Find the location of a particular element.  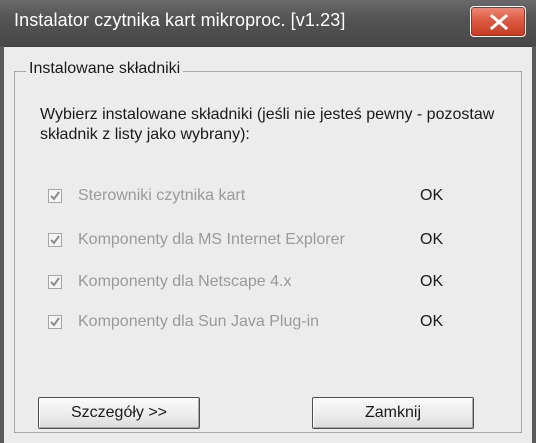

ie-checkbox is located at coordinates (55, 240).